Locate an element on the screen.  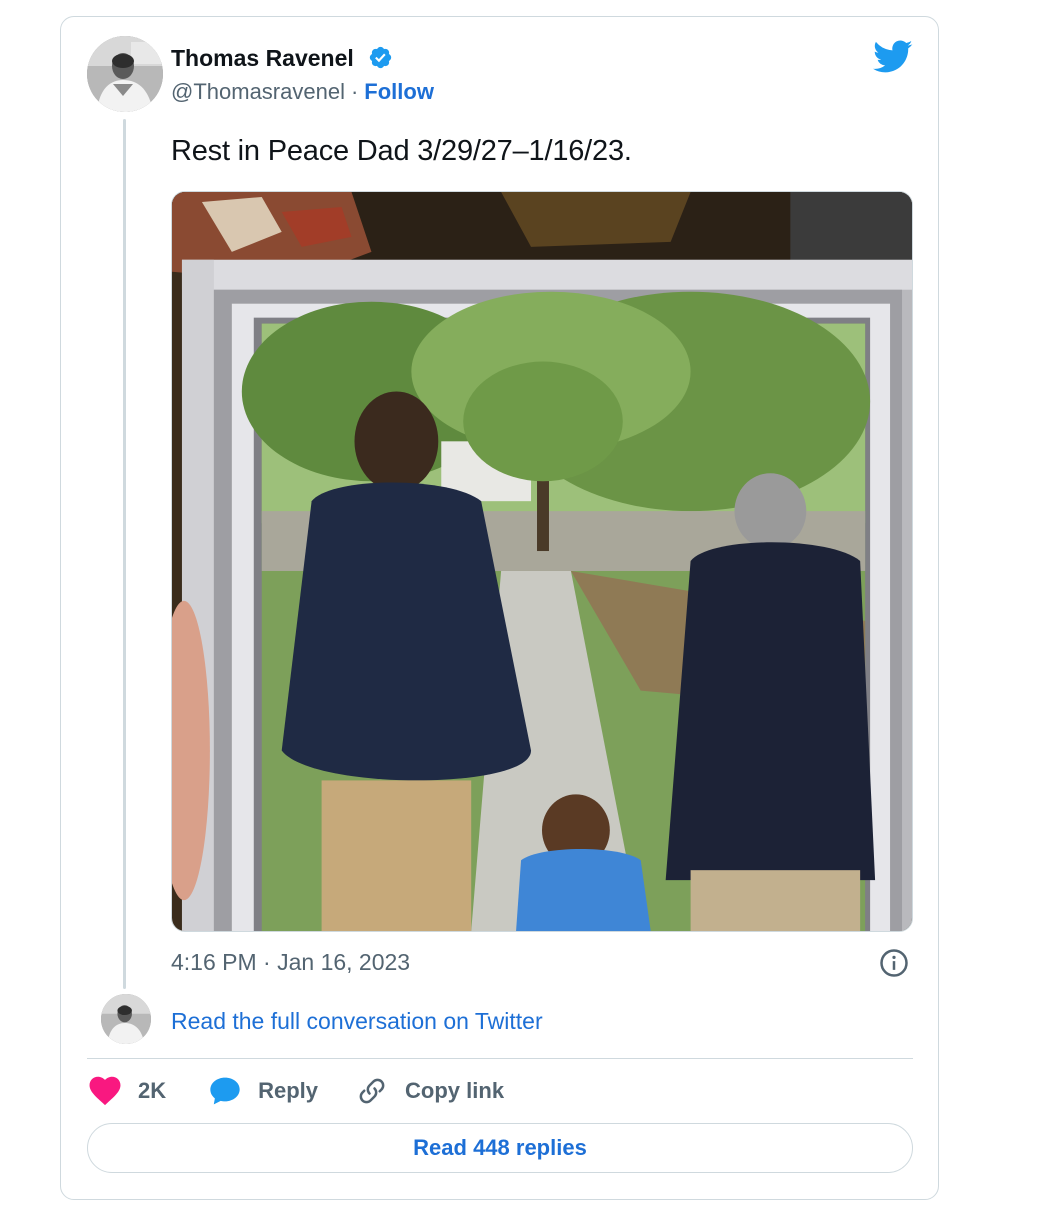
copy-link-button: Copy link is located at coordinates (430, 1091).